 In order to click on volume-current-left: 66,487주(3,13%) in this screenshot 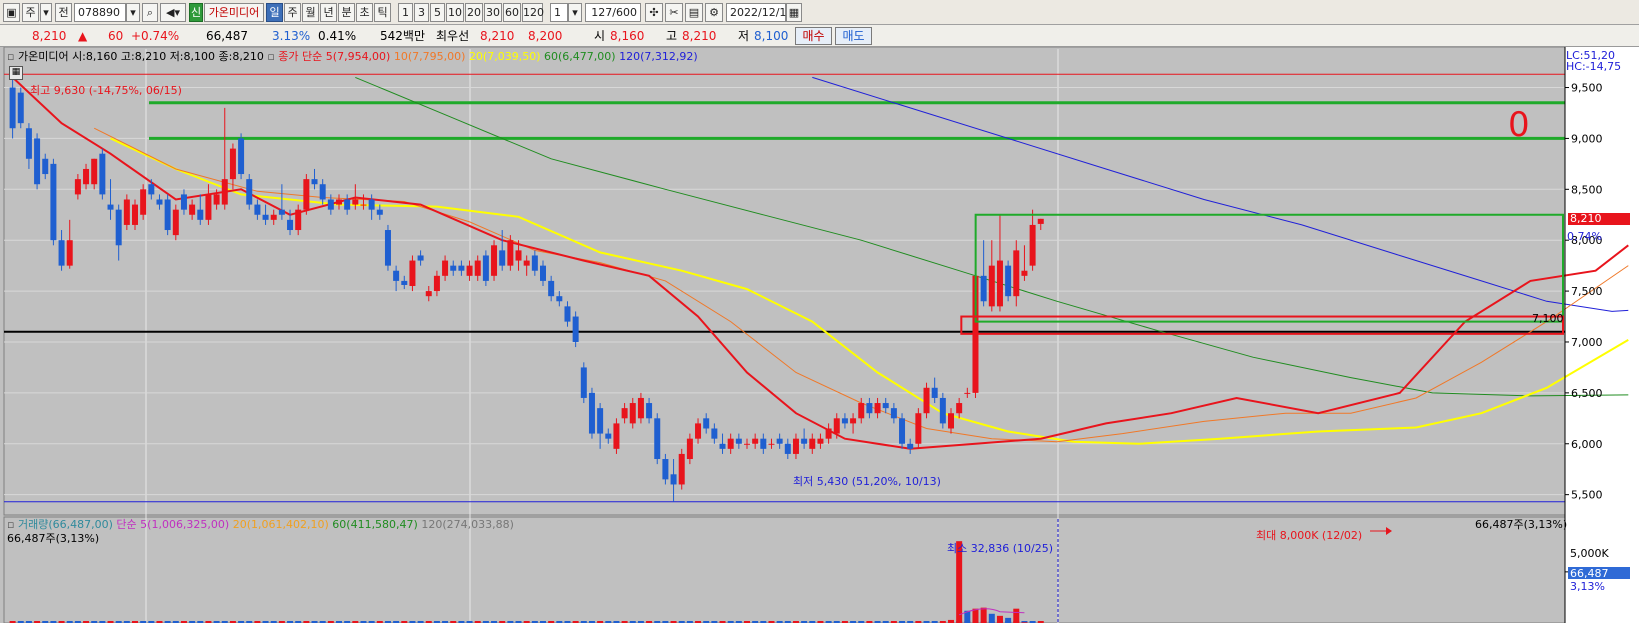, I will do `click(53, 538)`.